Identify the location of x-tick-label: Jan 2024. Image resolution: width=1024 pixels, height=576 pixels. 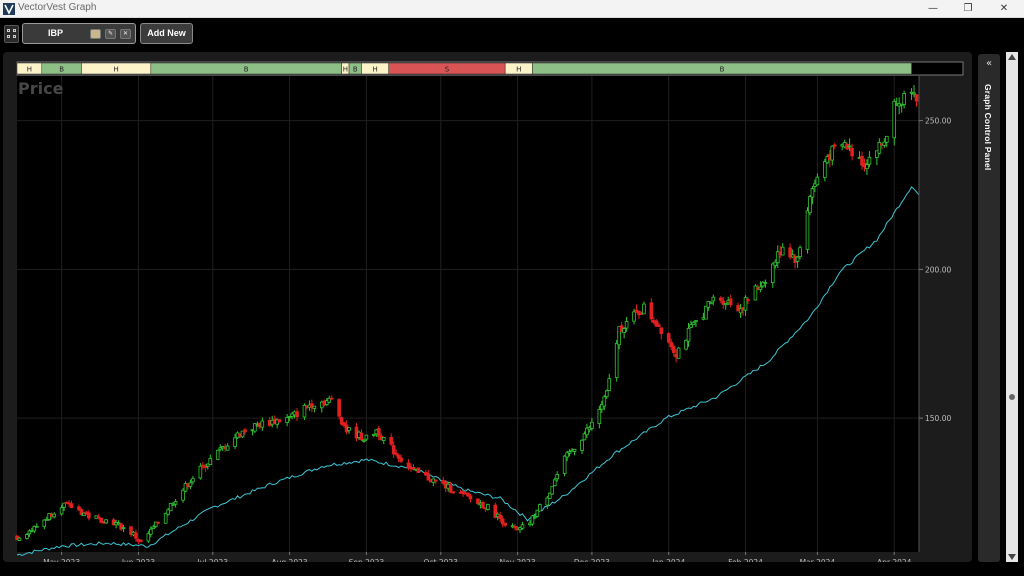
(668, 560).